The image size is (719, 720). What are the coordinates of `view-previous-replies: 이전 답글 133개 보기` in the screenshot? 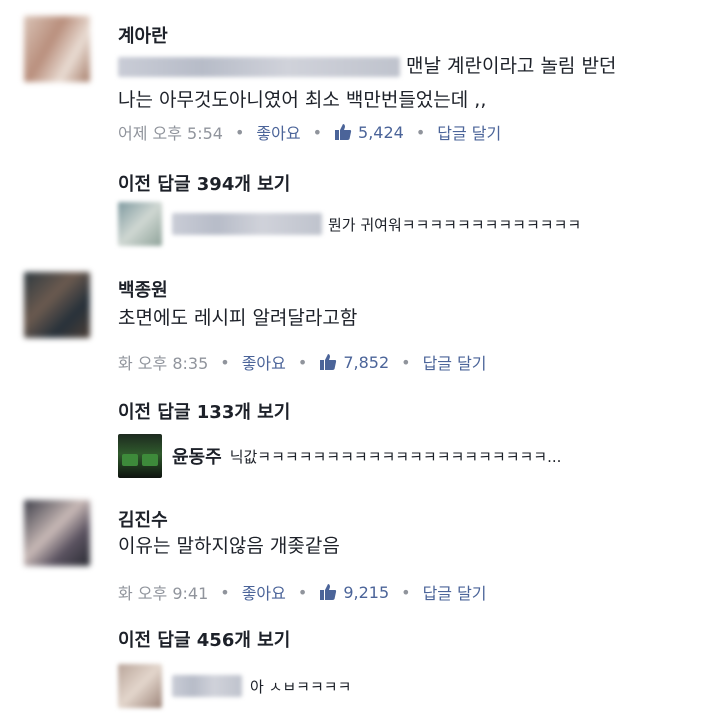 It's located at (204, 411).